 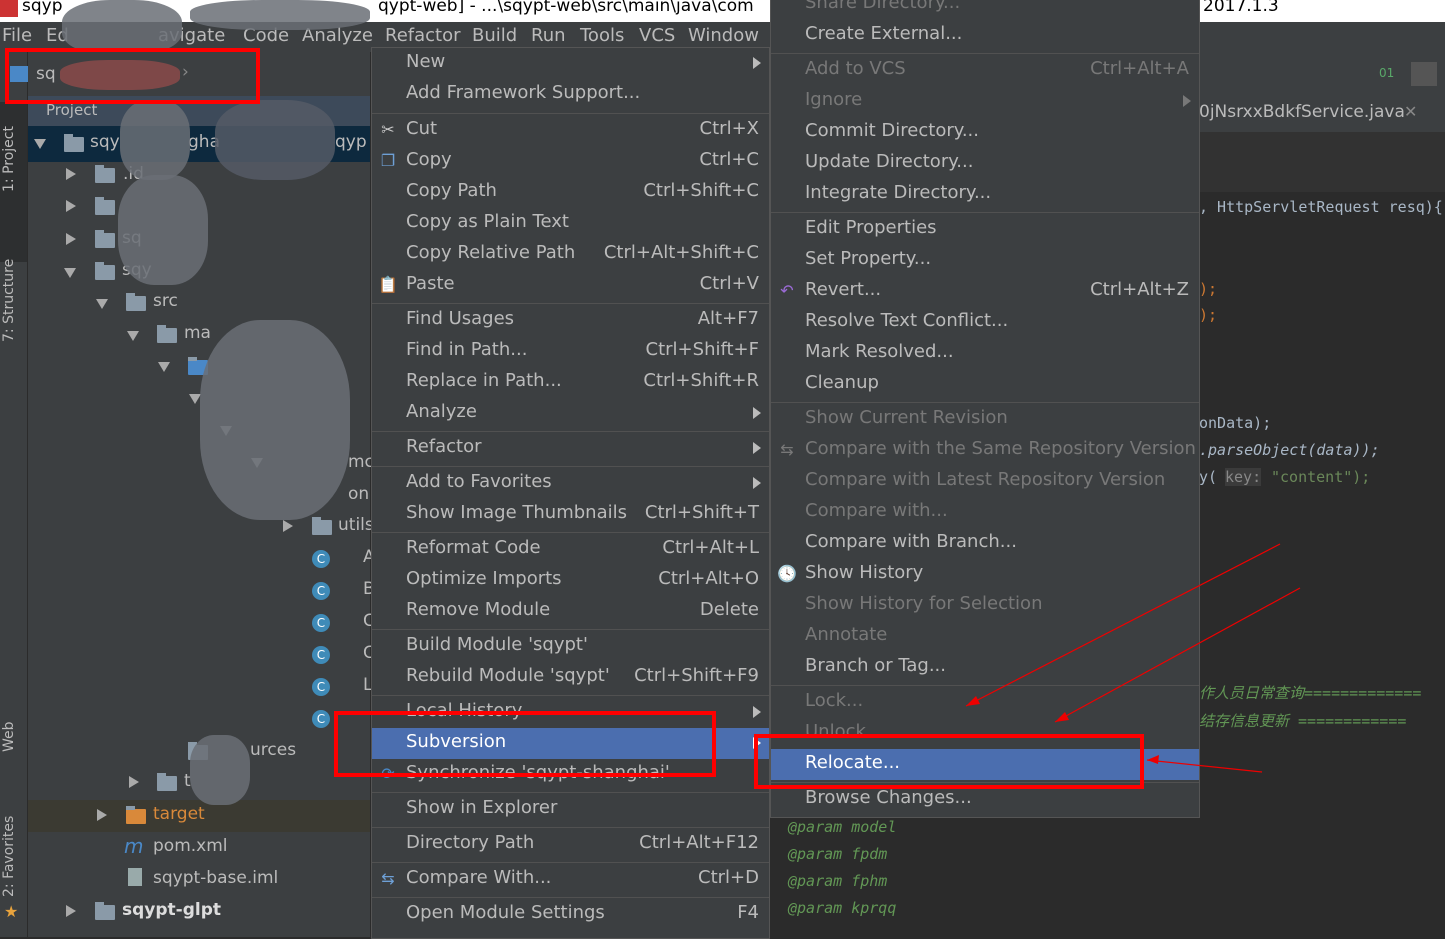 I want to click on menu-item-copy-relative: Copy Relative Path Ctrl+Alt+Shift+C, so click(x=570, y=254).